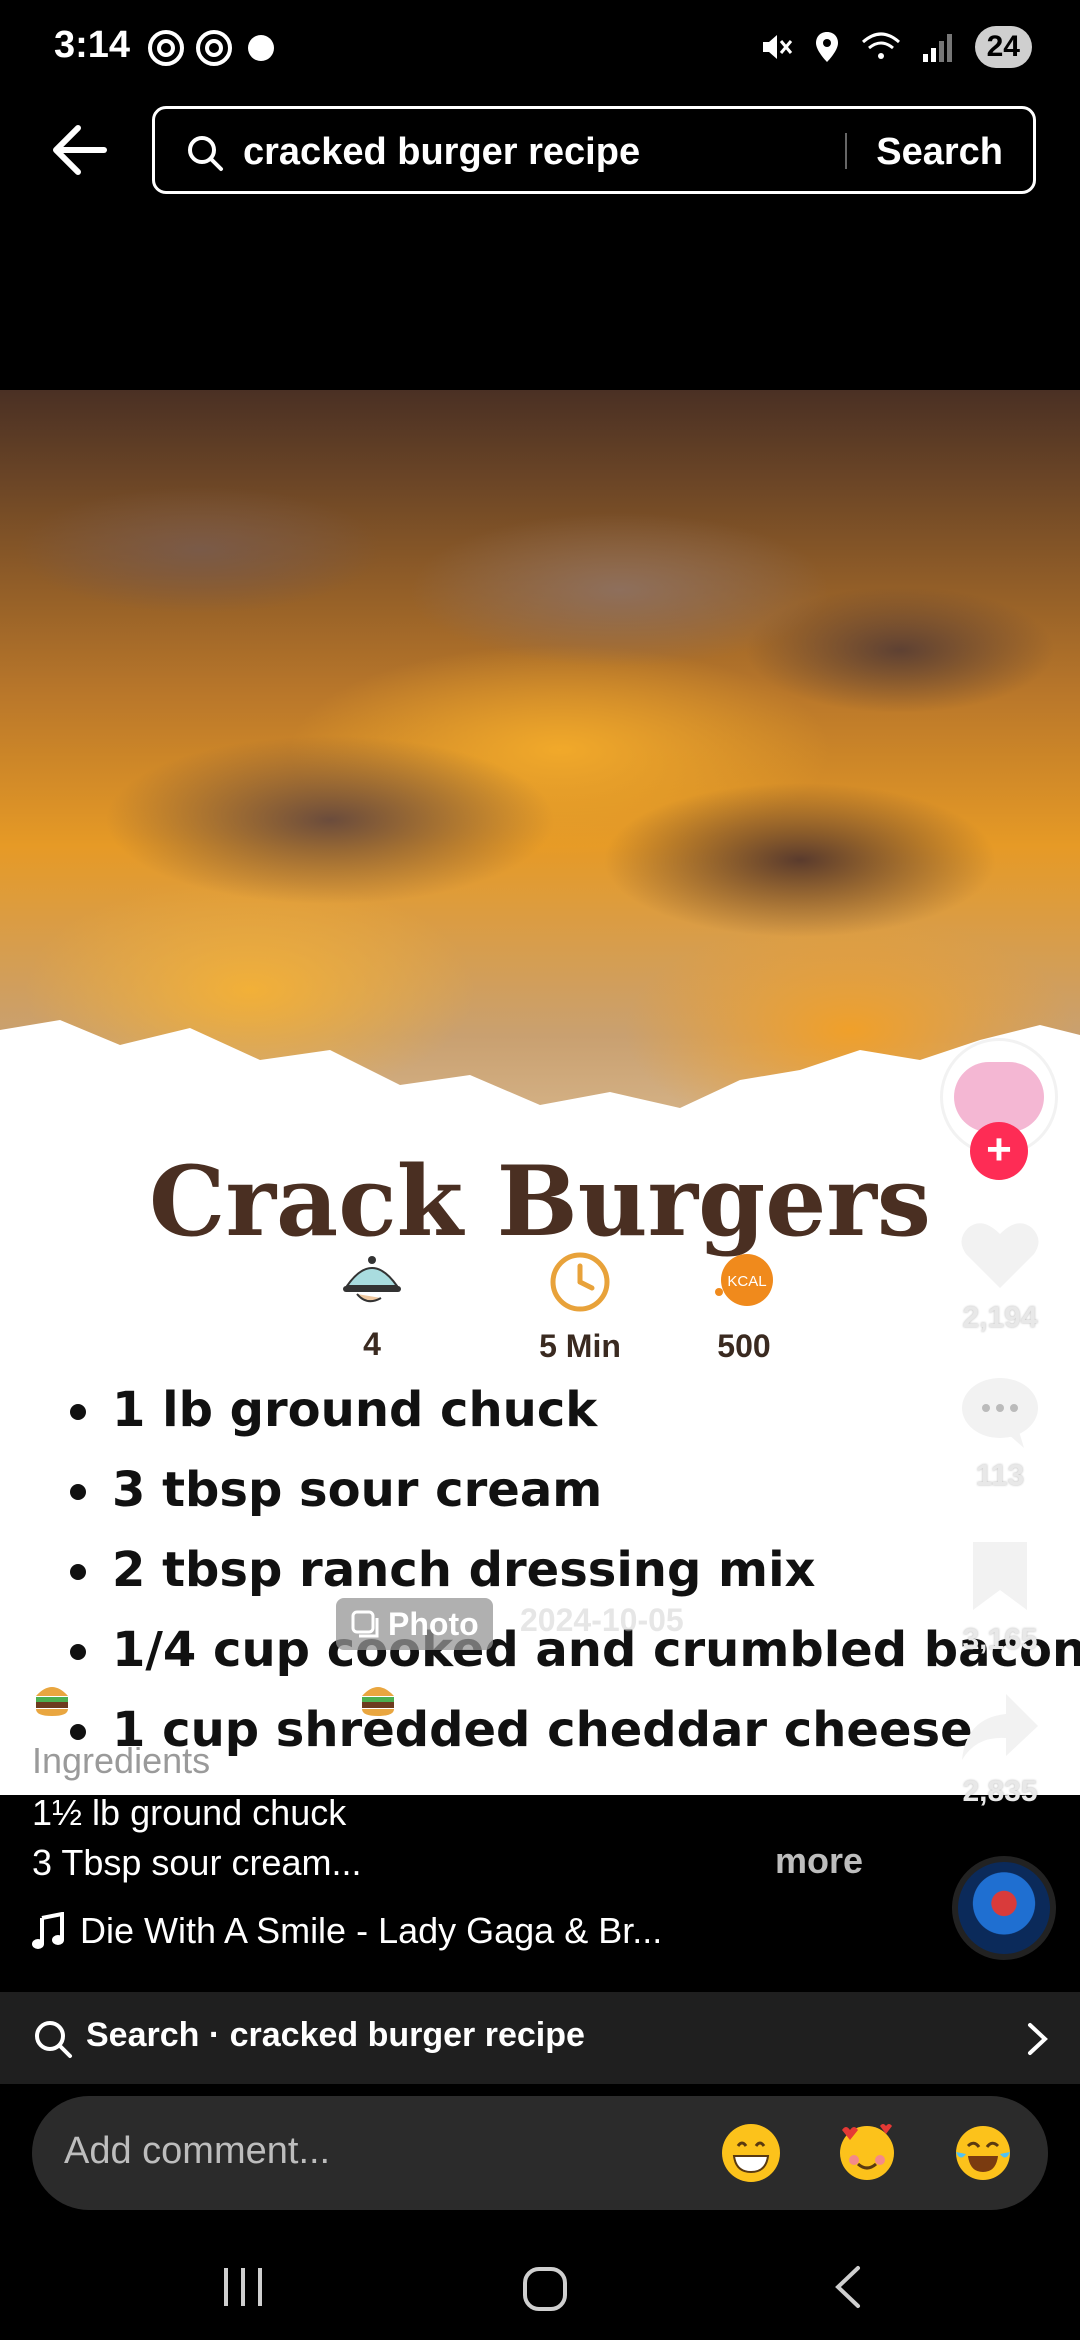 The height and width of the screenshot is (2340, 1080). Describe the element at coordinates (261, 48) in the screenshot. I see `notification-dot-icon` at that location.